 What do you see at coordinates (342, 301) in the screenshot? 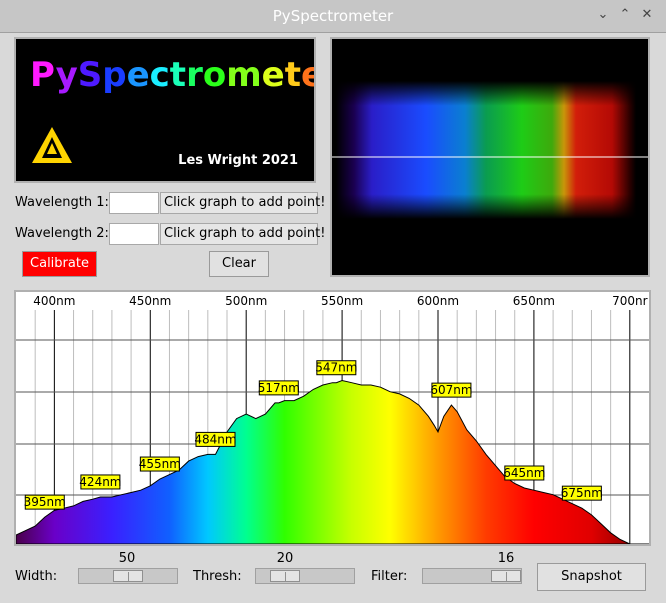
I see `x-tick-label: 550nm` at bounding box center [342, 301].